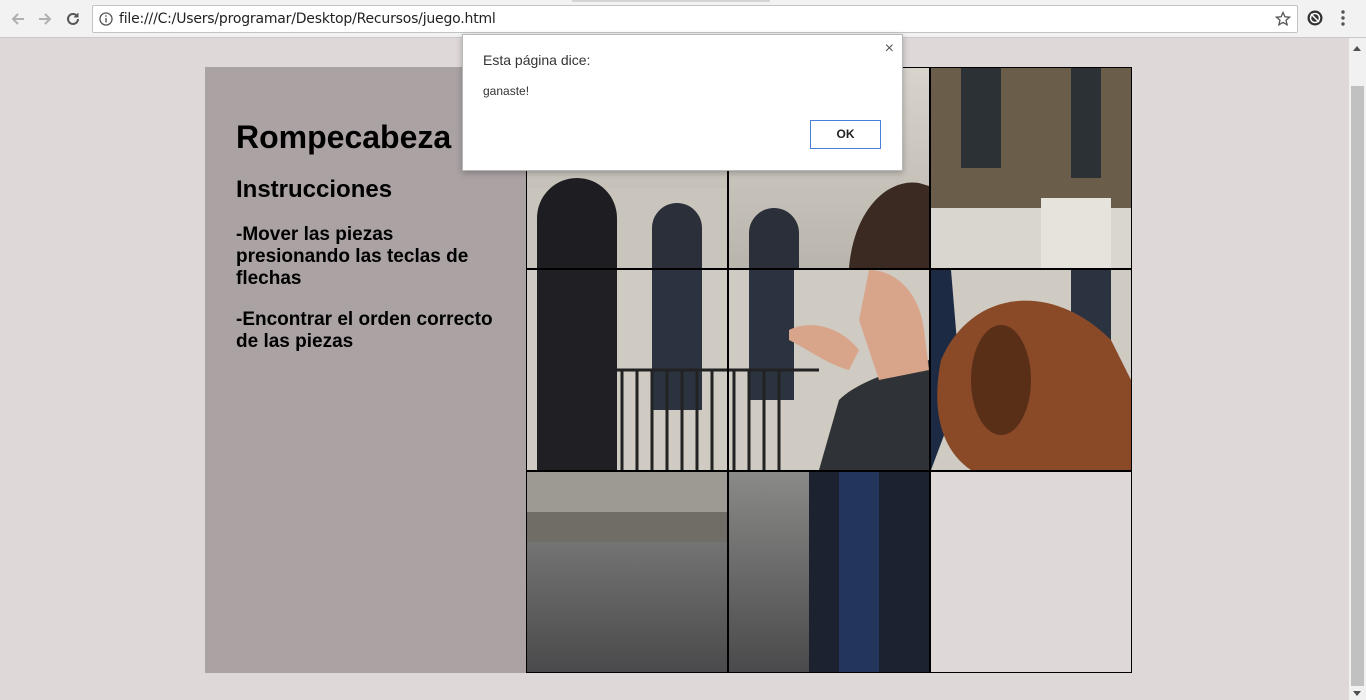 This screenshot has width=1366, height=700. I want to click on tab-indicator, so click(671, 1).